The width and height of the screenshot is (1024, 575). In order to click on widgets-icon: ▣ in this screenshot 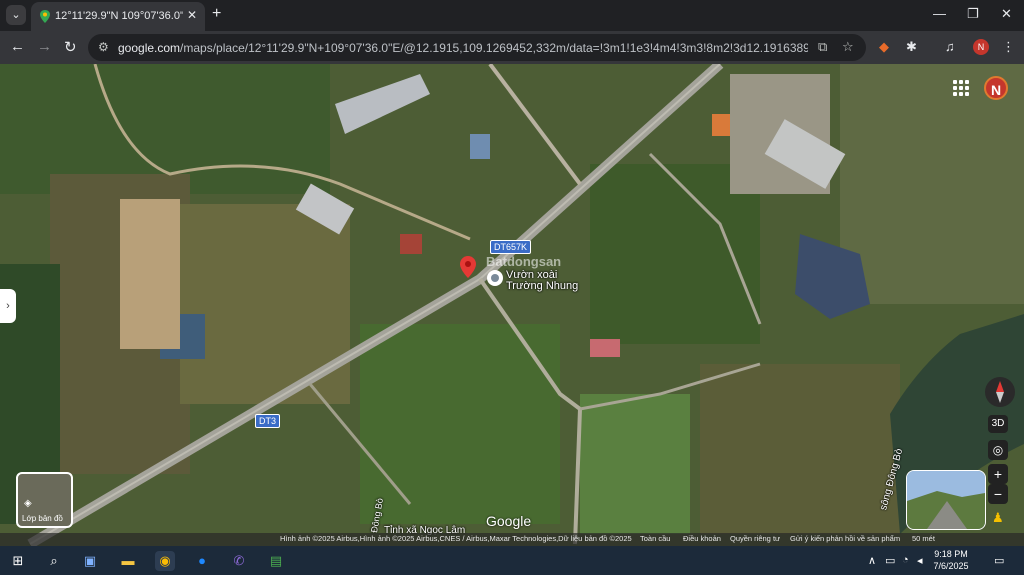, I will do `click(90, 561)`.